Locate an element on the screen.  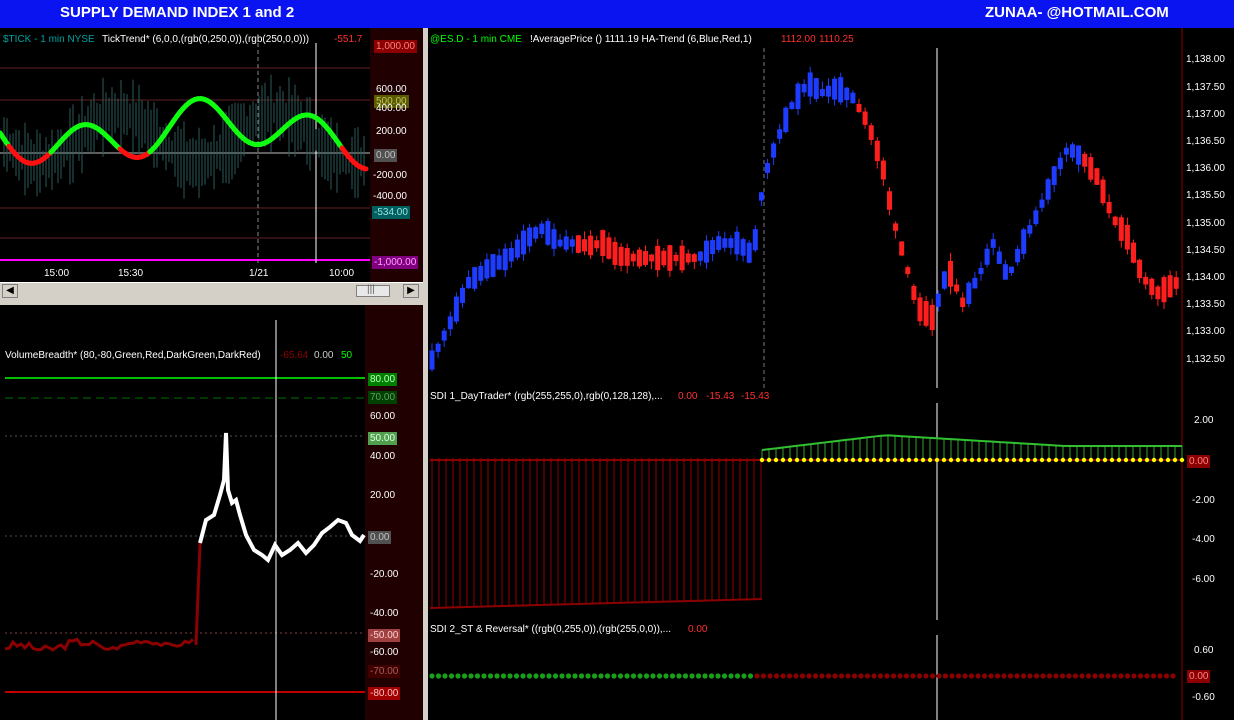
vb-axis-20: 20.00 is located at coordinates (383, 495).